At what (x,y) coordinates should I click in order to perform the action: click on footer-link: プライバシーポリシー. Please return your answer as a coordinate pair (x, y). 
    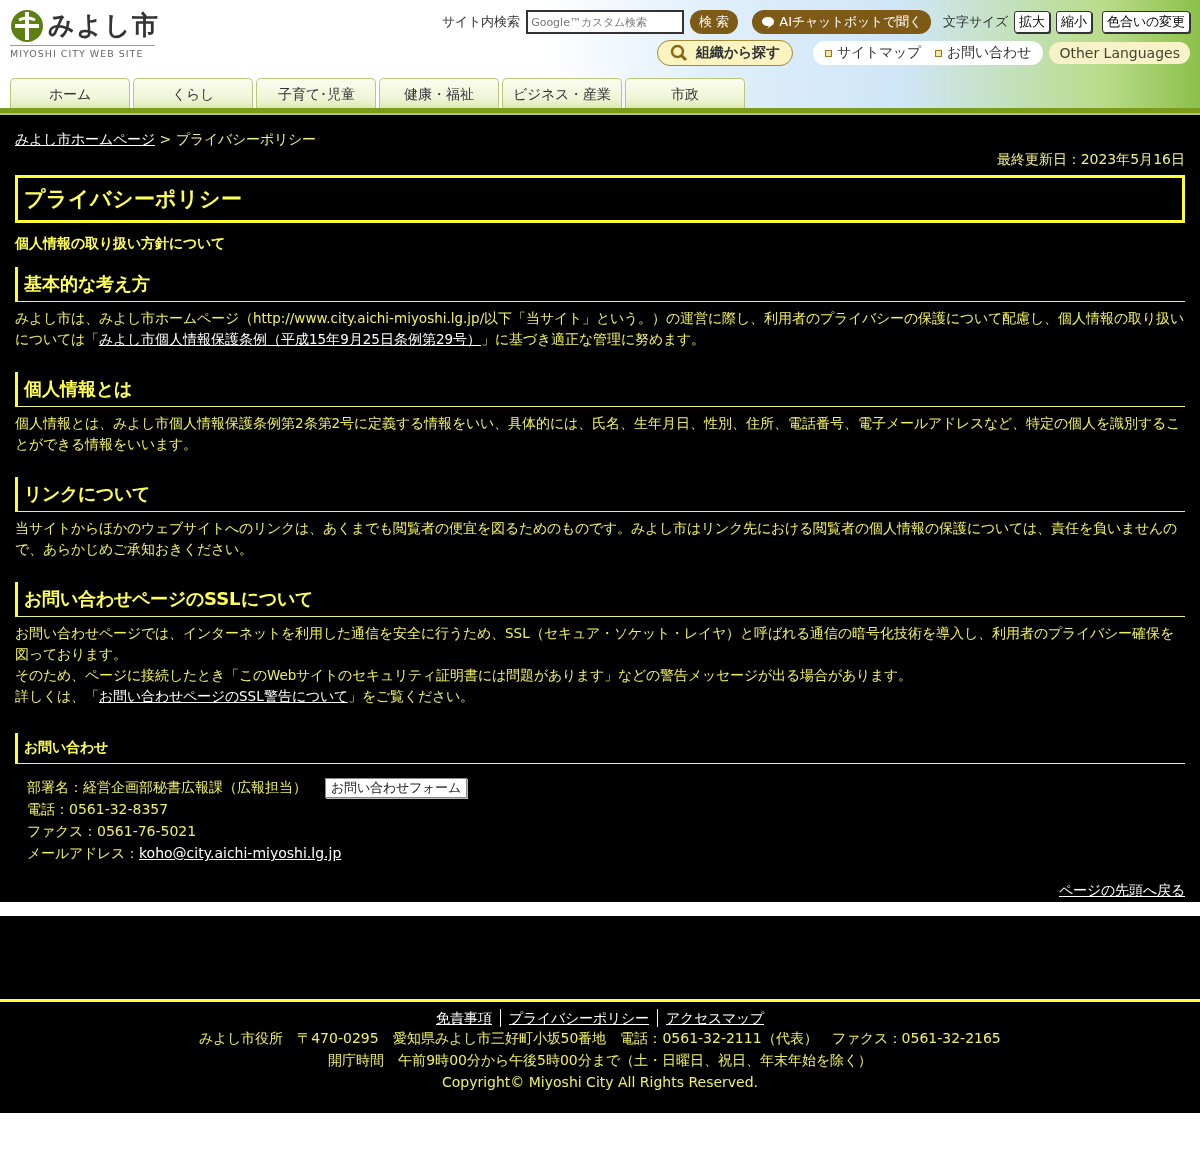
    Looking at the image, I should click on (578, 1018).